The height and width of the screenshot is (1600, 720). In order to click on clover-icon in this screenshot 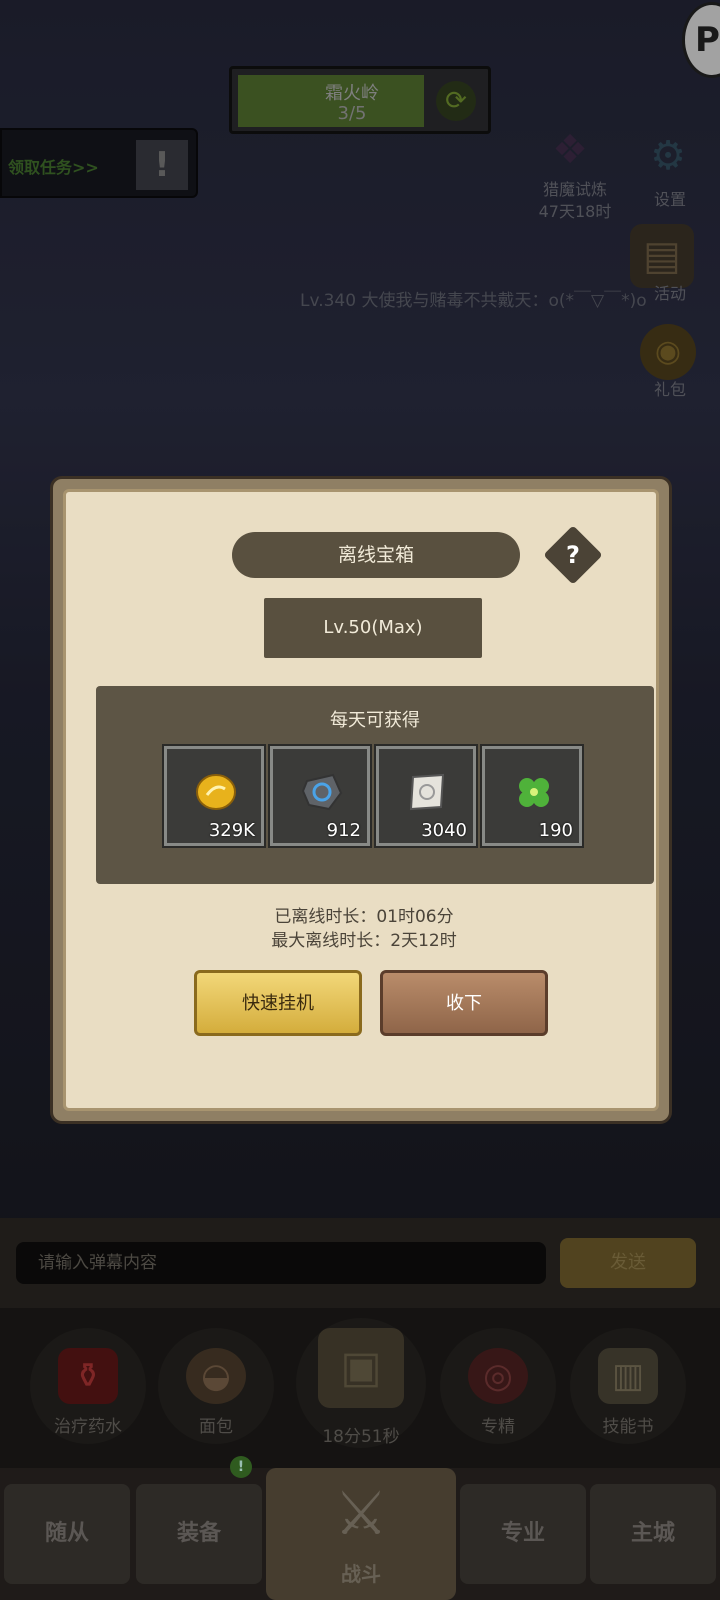, I will do `click(534, 792)`.